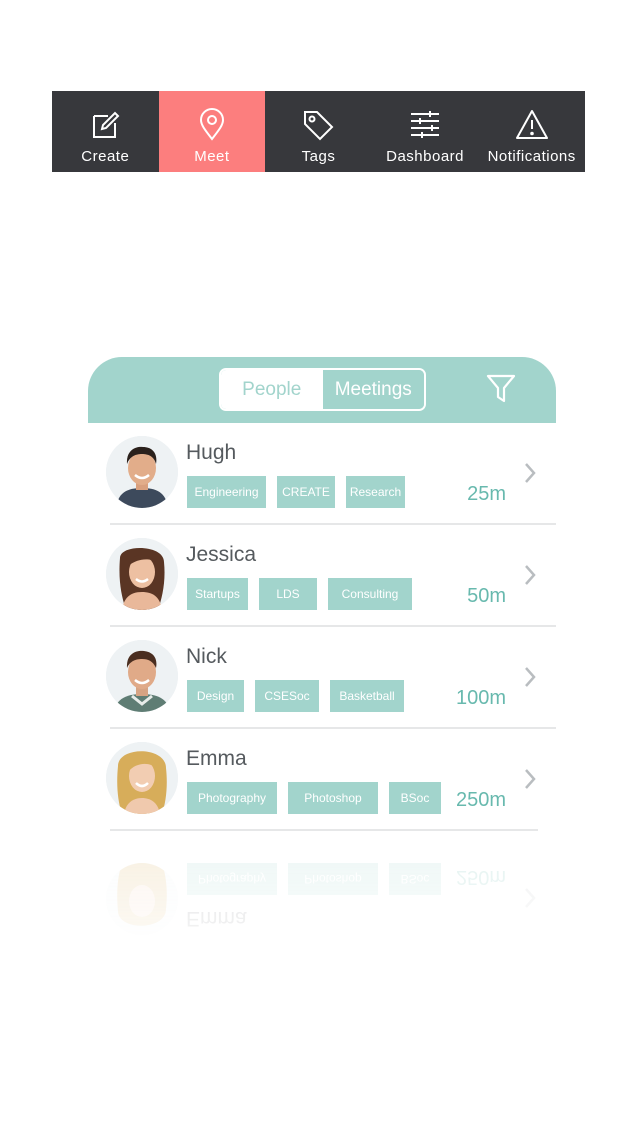  What do you see at coordinates (232, 798) in the screenshot?
I see `tag: Photography` at bounding box center [232, 798].